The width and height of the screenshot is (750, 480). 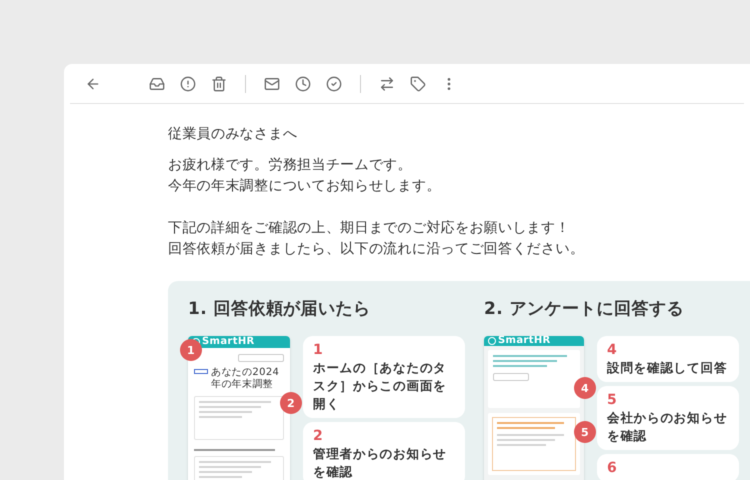 I want to click on body-text: 今年の年末調整についてお知らせします。, so click(x=305, y=186).